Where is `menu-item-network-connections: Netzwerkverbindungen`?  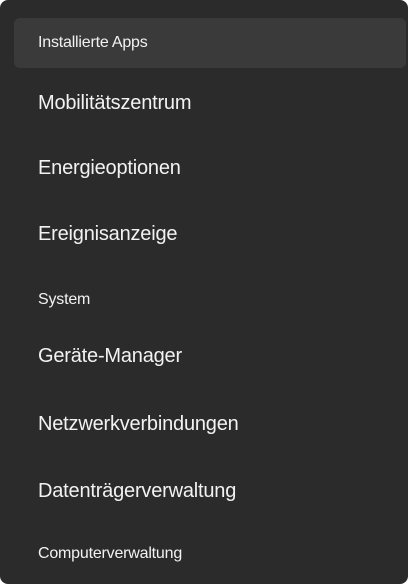
menu-item-network-connections: Netzwerkverbindungen is located at coordinates (210, 424).